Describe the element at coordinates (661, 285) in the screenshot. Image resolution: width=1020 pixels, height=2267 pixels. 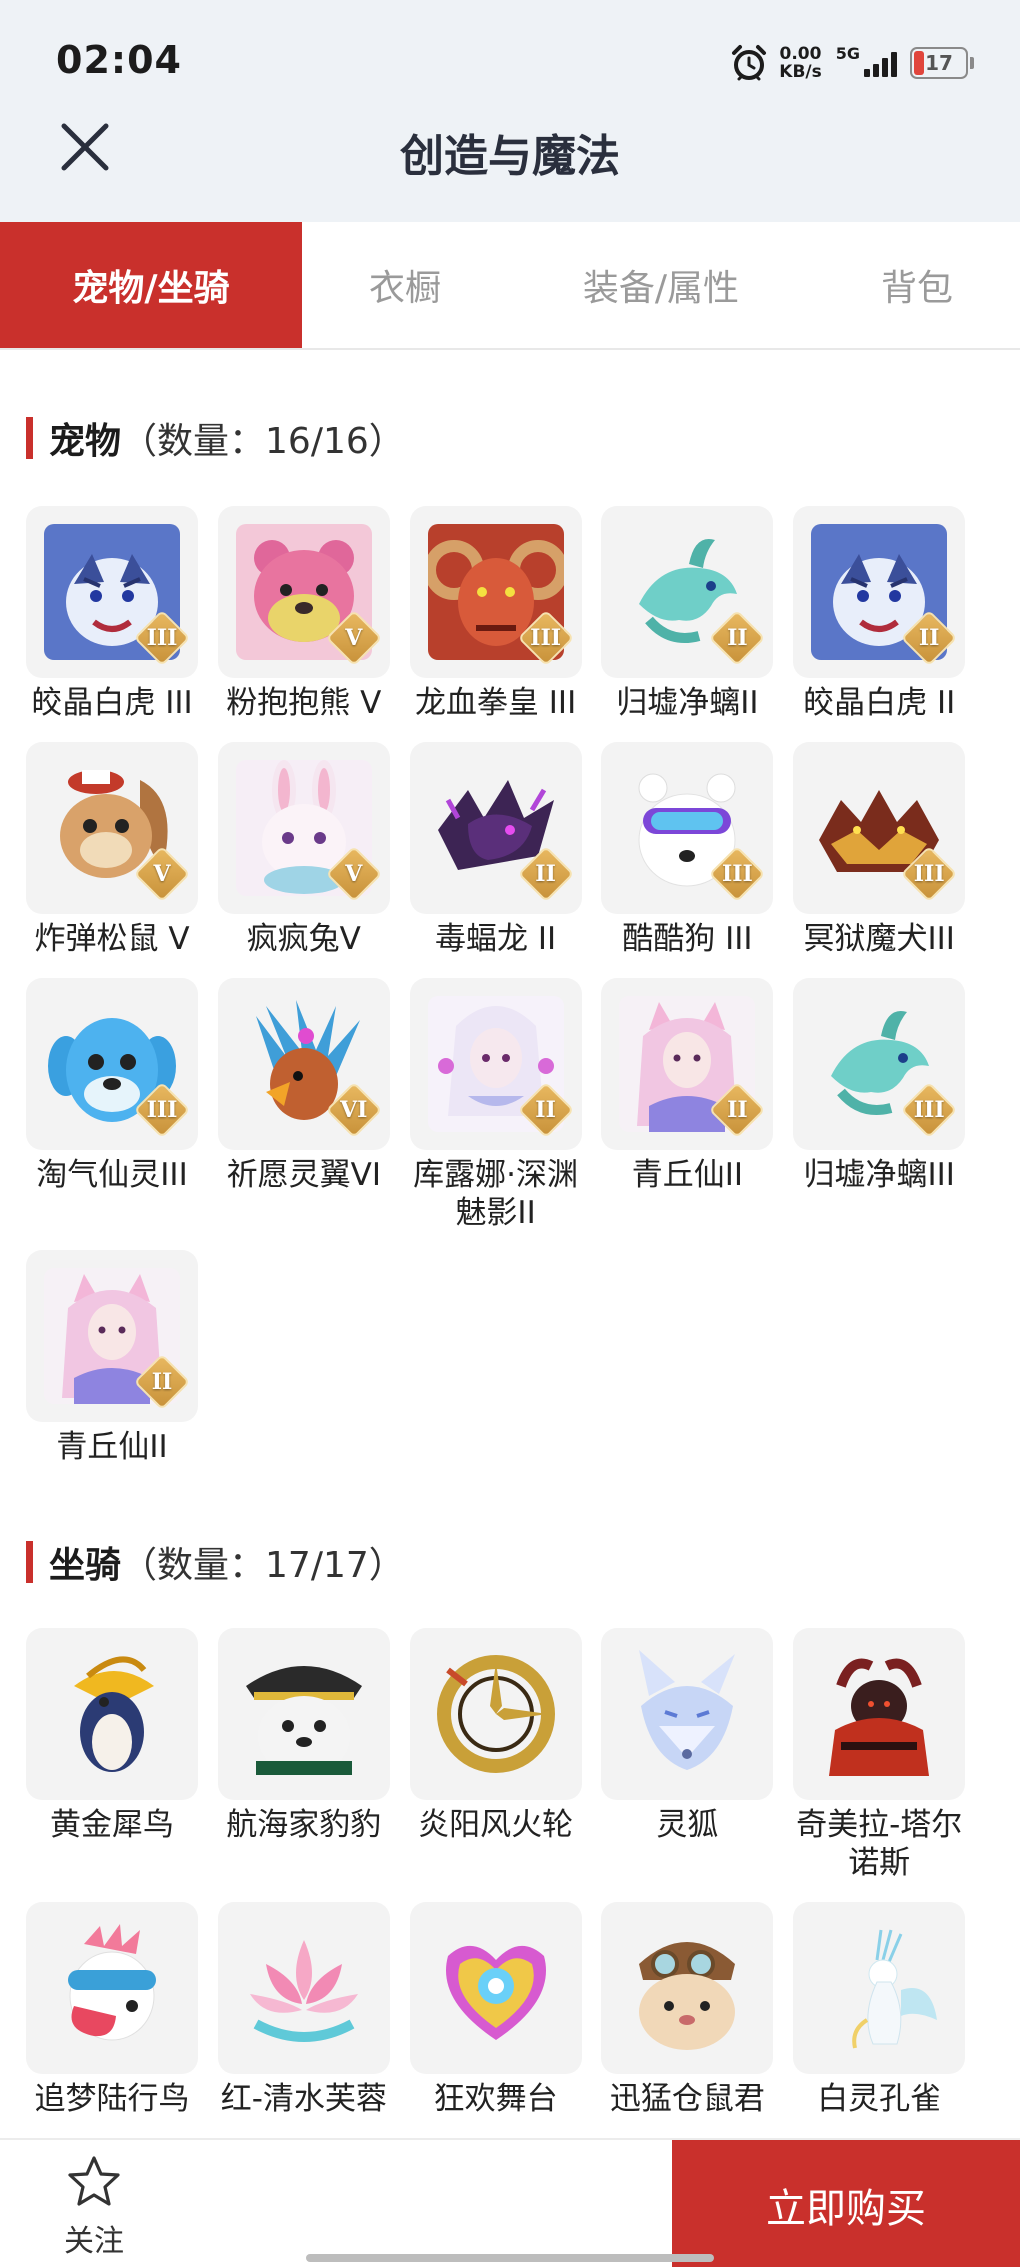
I see `tab-equipment: 装备/属性` at that location.